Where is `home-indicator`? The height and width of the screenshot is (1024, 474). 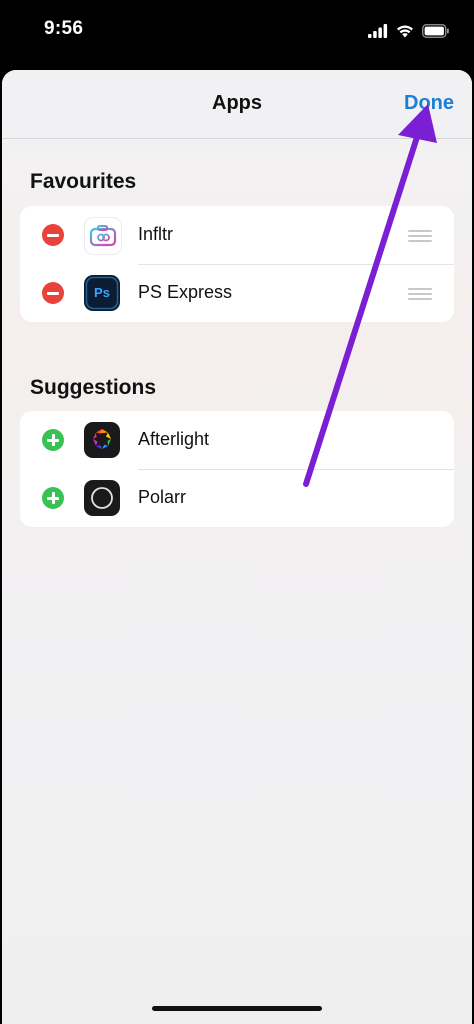 home-indicator is located at coordinates (237, 1008).